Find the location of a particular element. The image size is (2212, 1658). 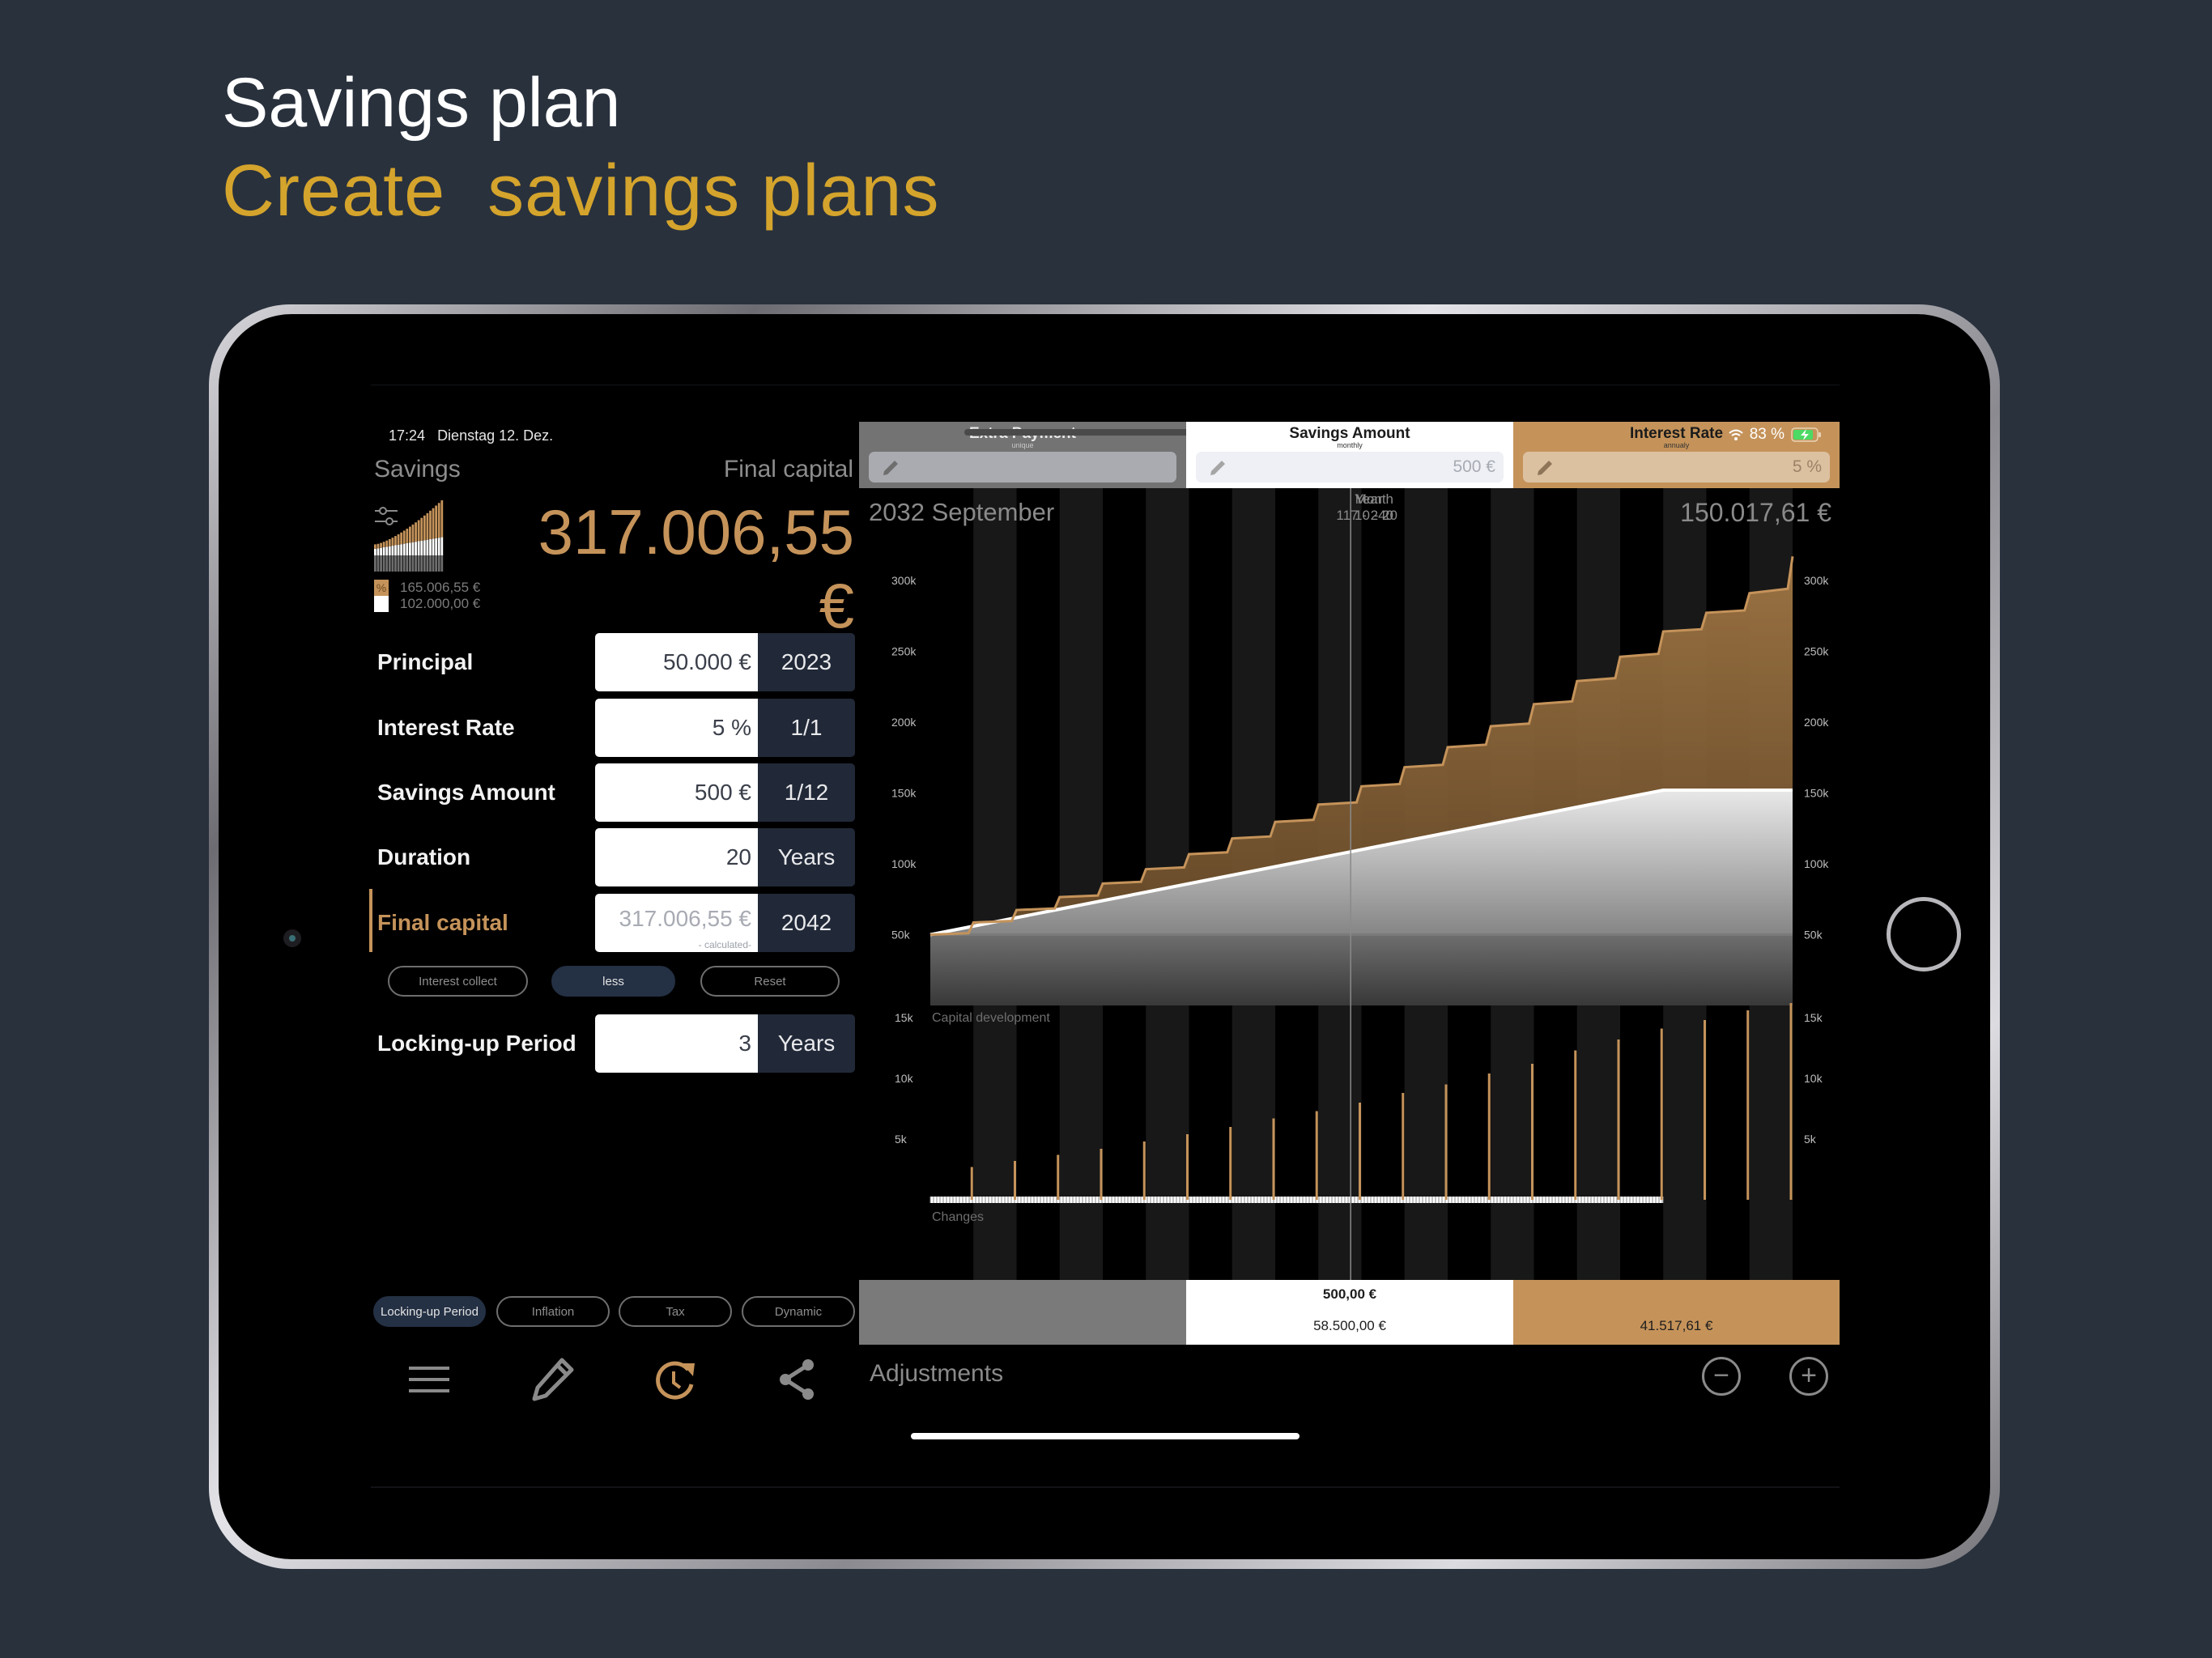

pill-tax: Tax is located at coordinates (676, 1311).